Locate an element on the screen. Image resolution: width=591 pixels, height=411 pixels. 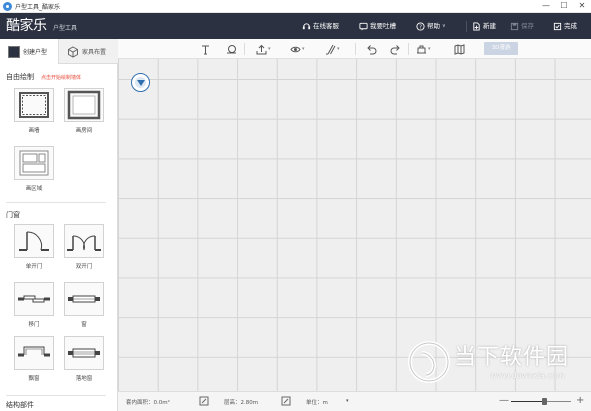
brush-tool-button: ▾ is located at coordinates (332, 49).